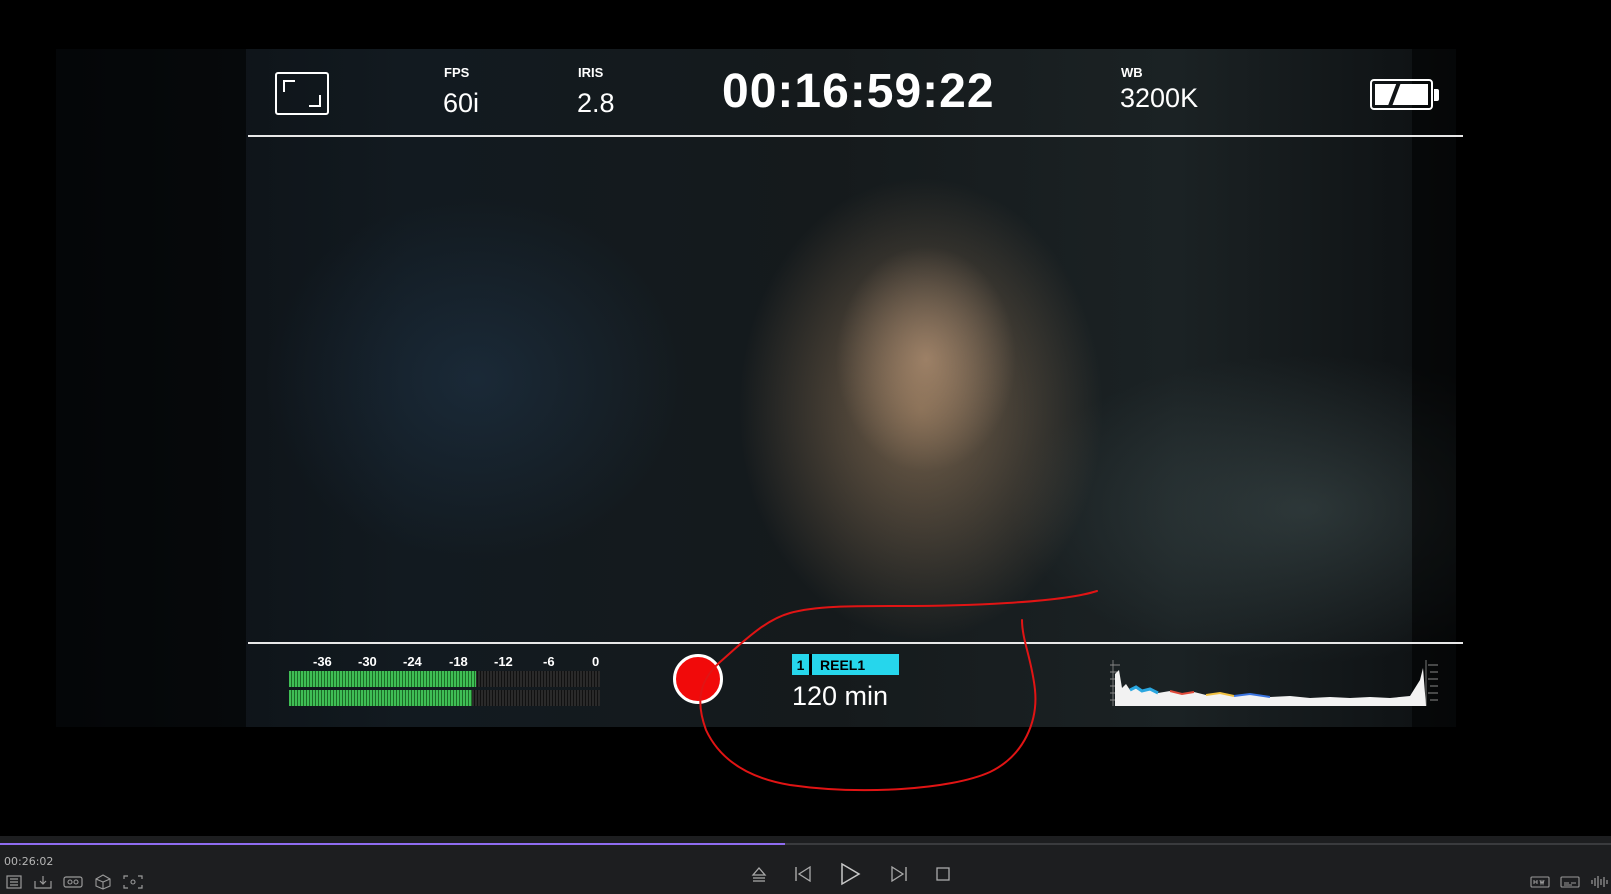  What do you see at coordinates (43, 882) in the screenshot?
I see `import-icon` at bounding box center [43, 882].